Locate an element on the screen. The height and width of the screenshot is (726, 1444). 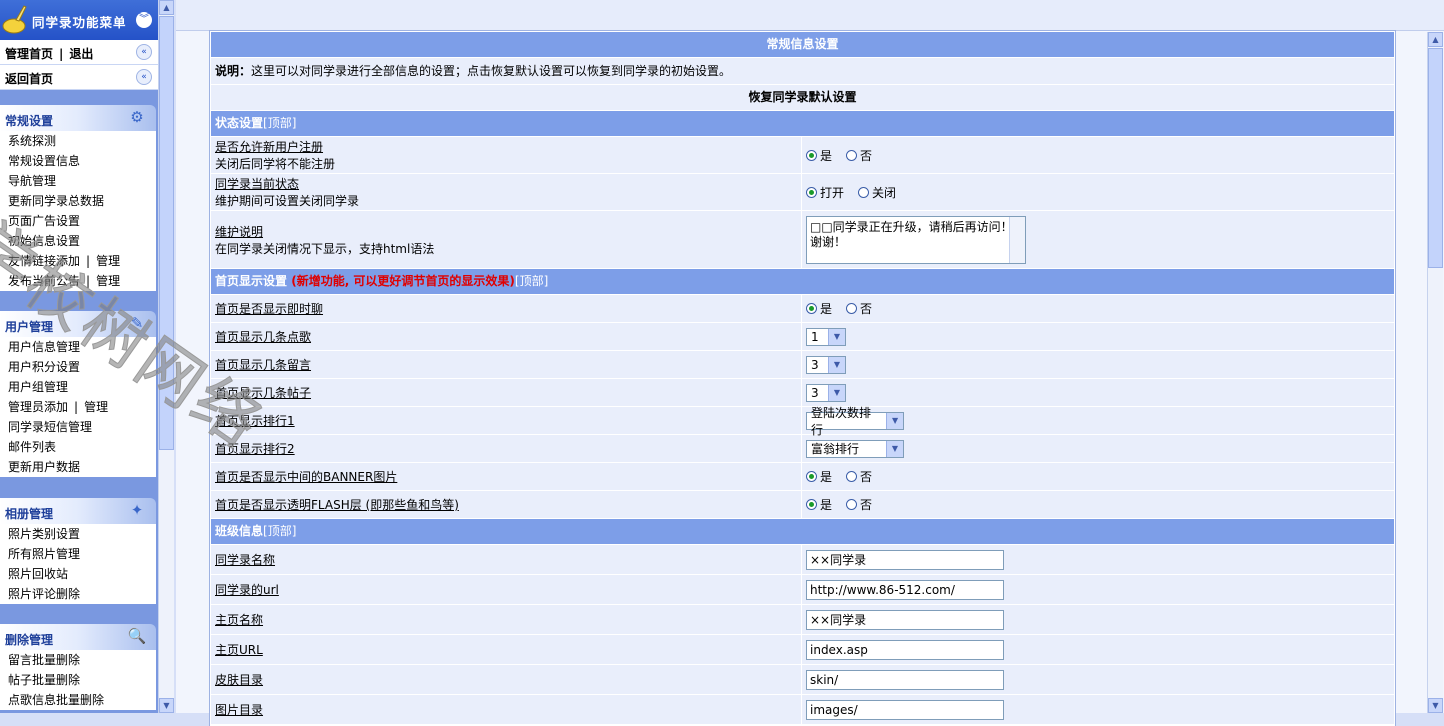
sidebar-scrollbar: ▲ ▼ is located at coordinates (166, 356).